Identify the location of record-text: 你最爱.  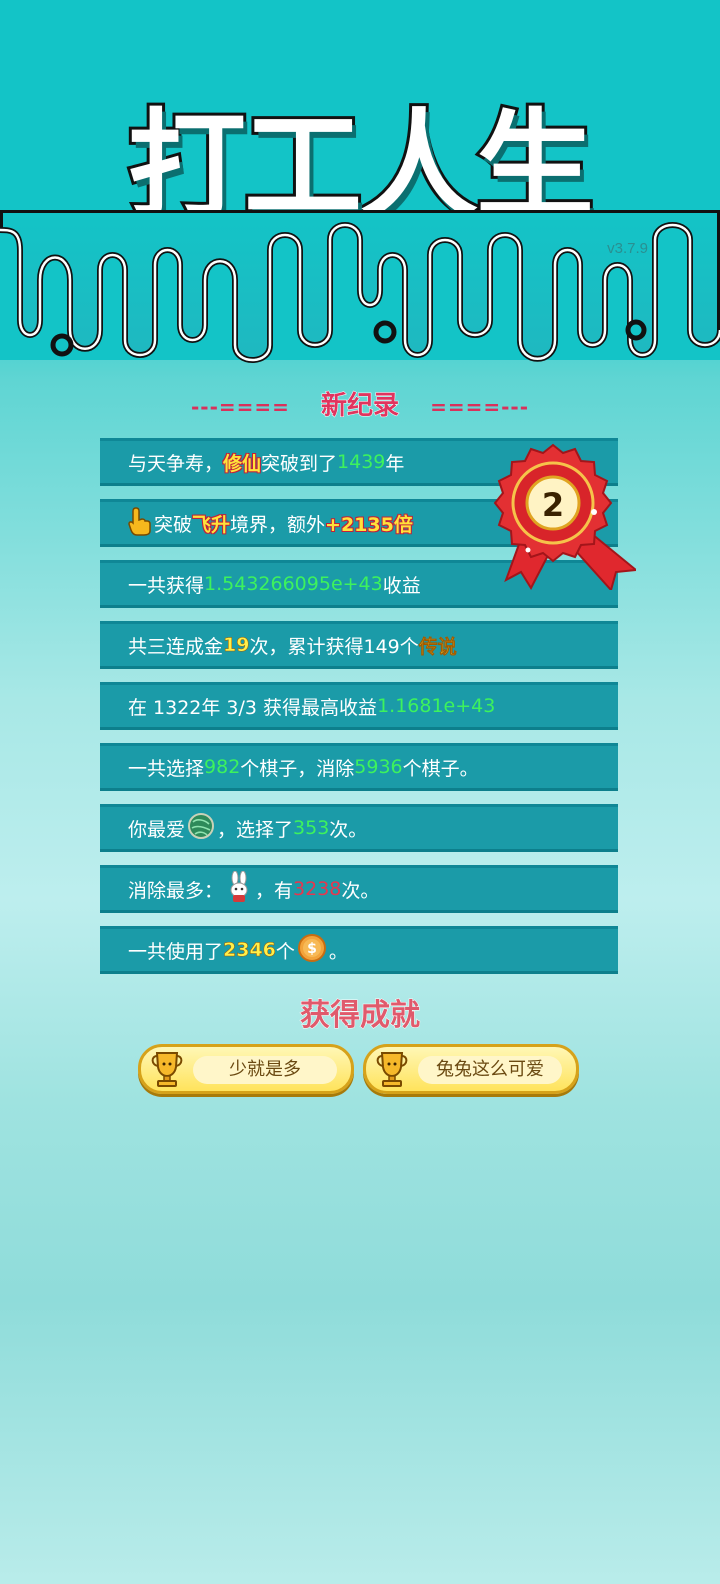
(157, 829).